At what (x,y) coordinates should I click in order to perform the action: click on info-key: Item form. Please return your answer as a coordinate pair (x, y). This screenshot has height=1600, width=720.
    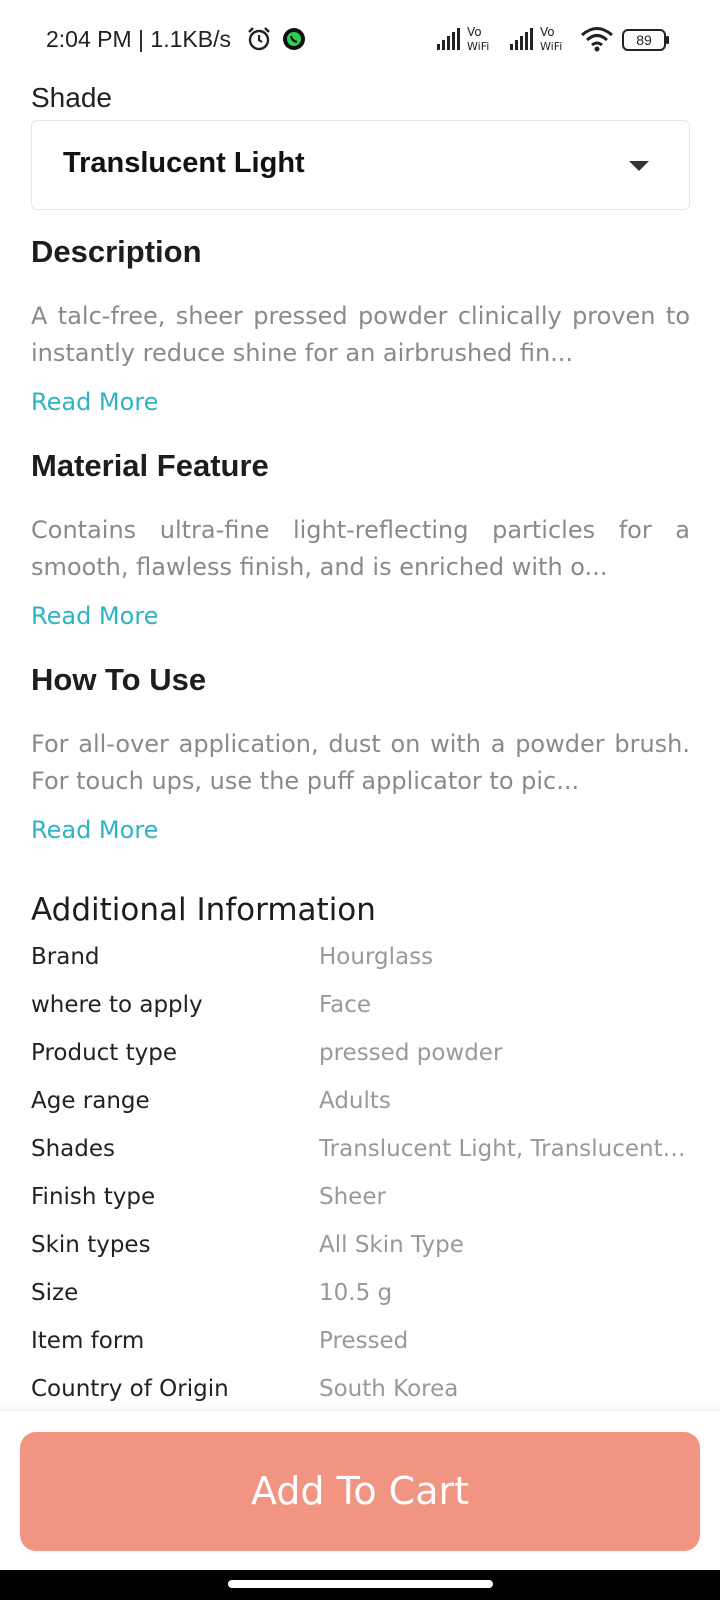
    Looking at the image, I should click on (88, 1341).